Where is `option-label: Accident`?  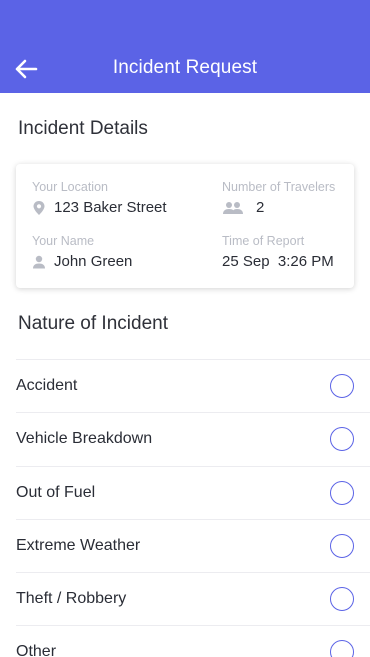 option-label: Accident is located at coordinates (47, 385).